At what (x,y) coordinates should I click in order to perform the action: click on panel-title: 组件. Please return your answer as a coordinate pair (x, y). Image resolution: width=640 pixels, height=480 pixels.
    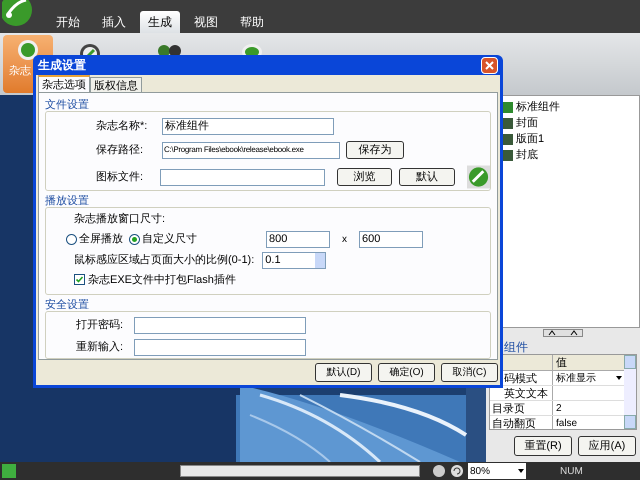
    Looking at the image, I should click on (516, 346).